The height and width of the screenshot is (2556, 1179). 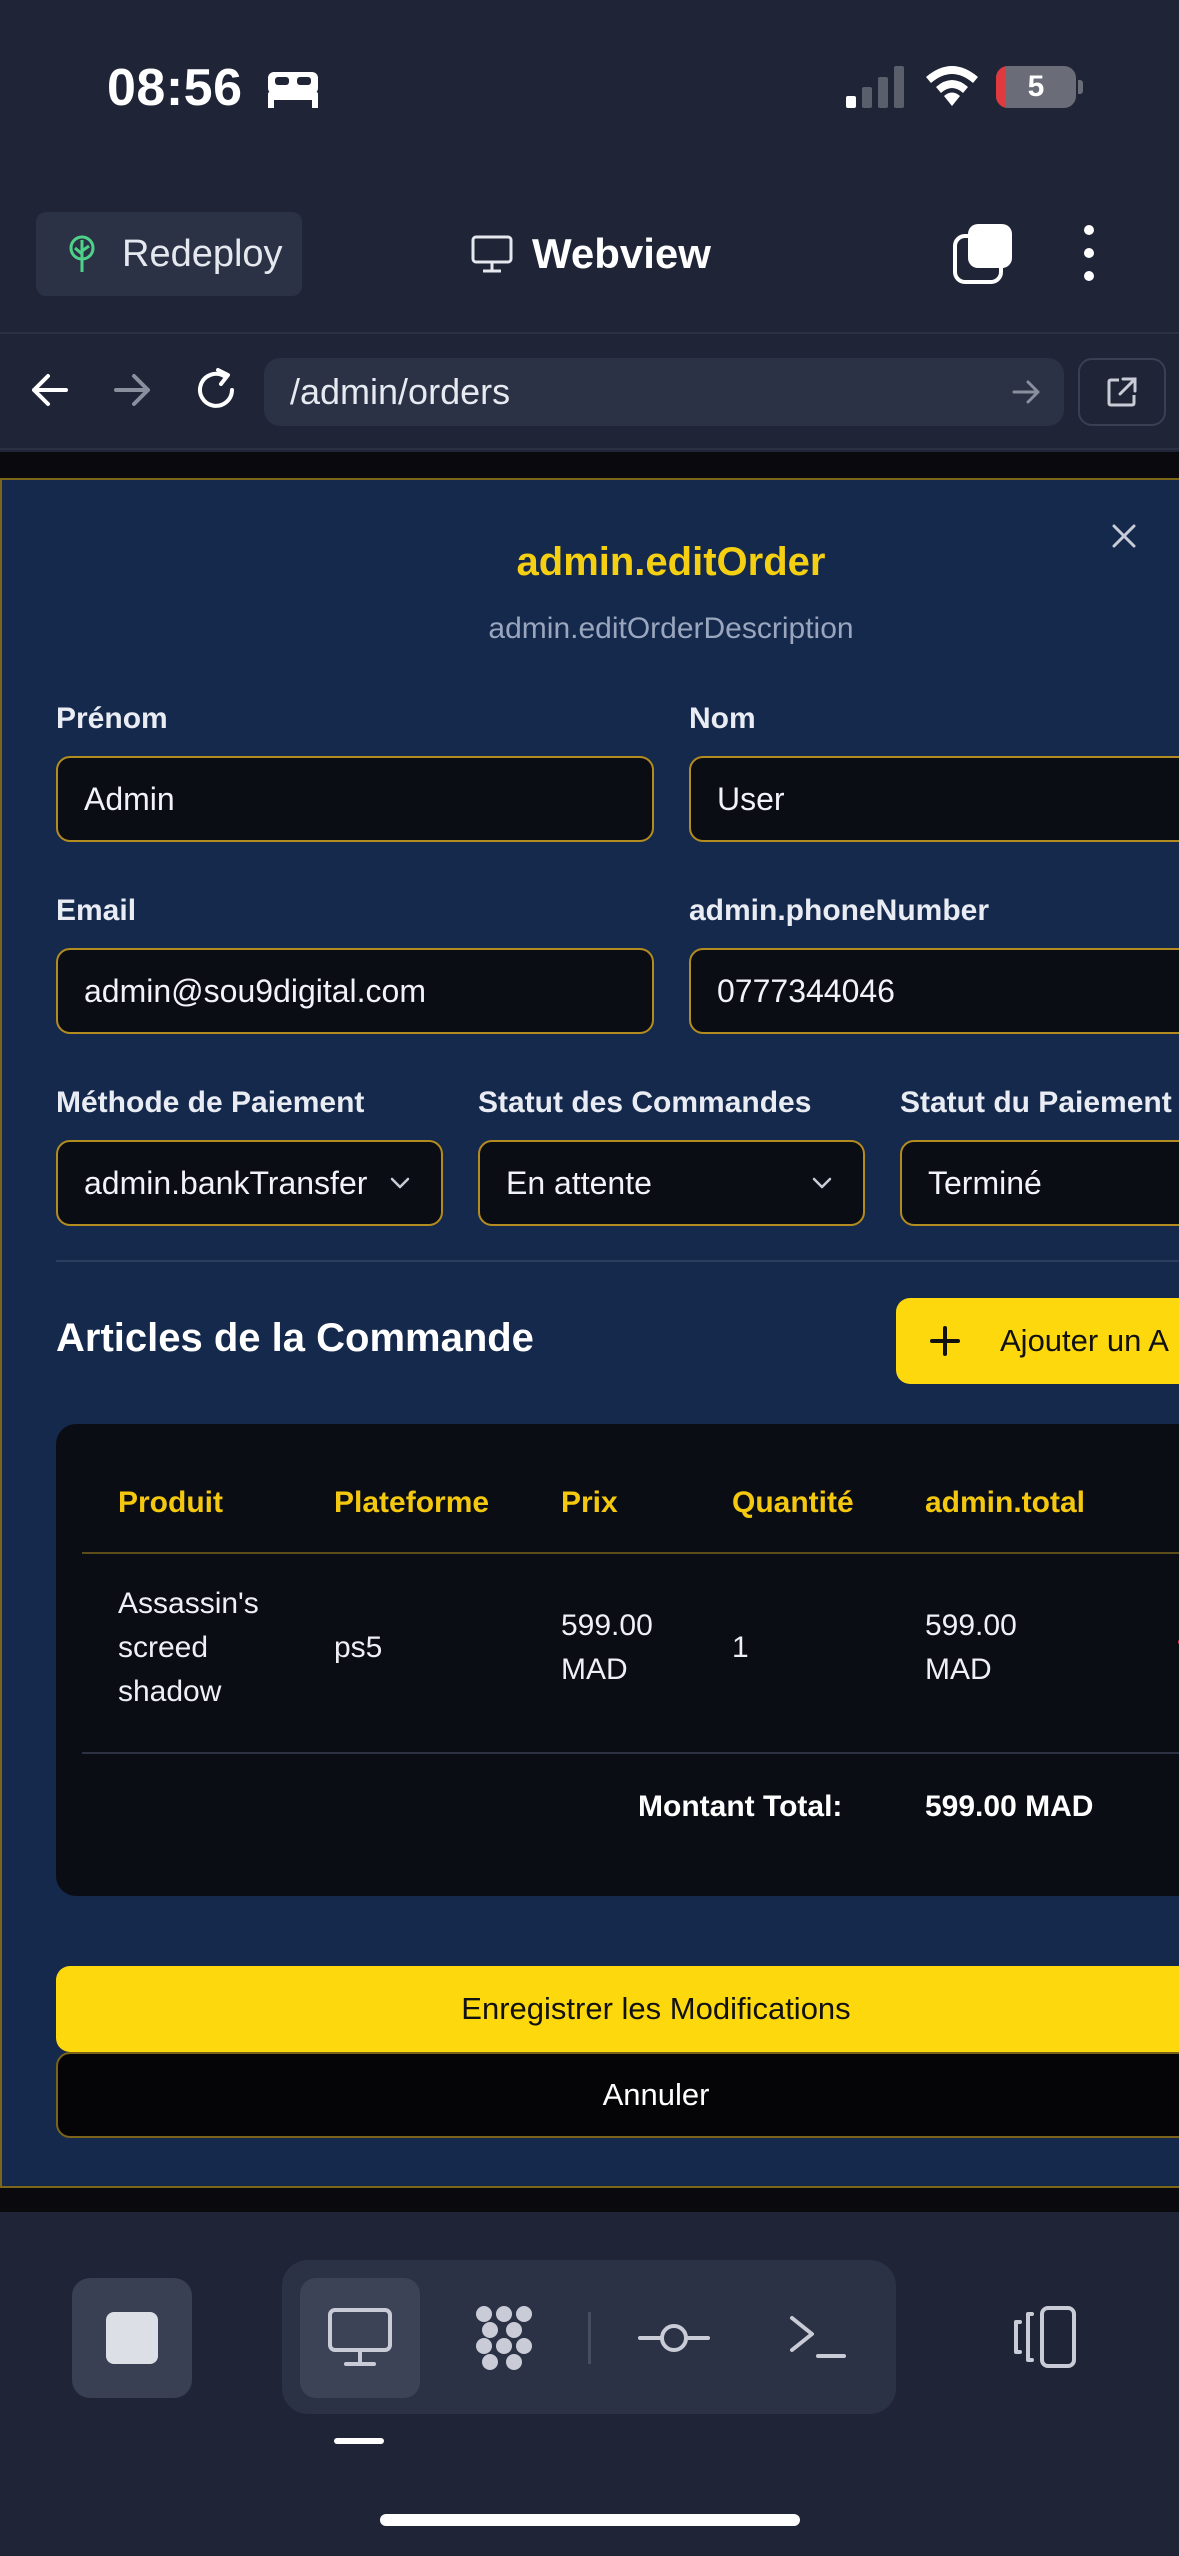 What do you see at coordinates (175, 88) in the screenshot?
I see `status-time: 08:56` at bounding box center [175, 88].